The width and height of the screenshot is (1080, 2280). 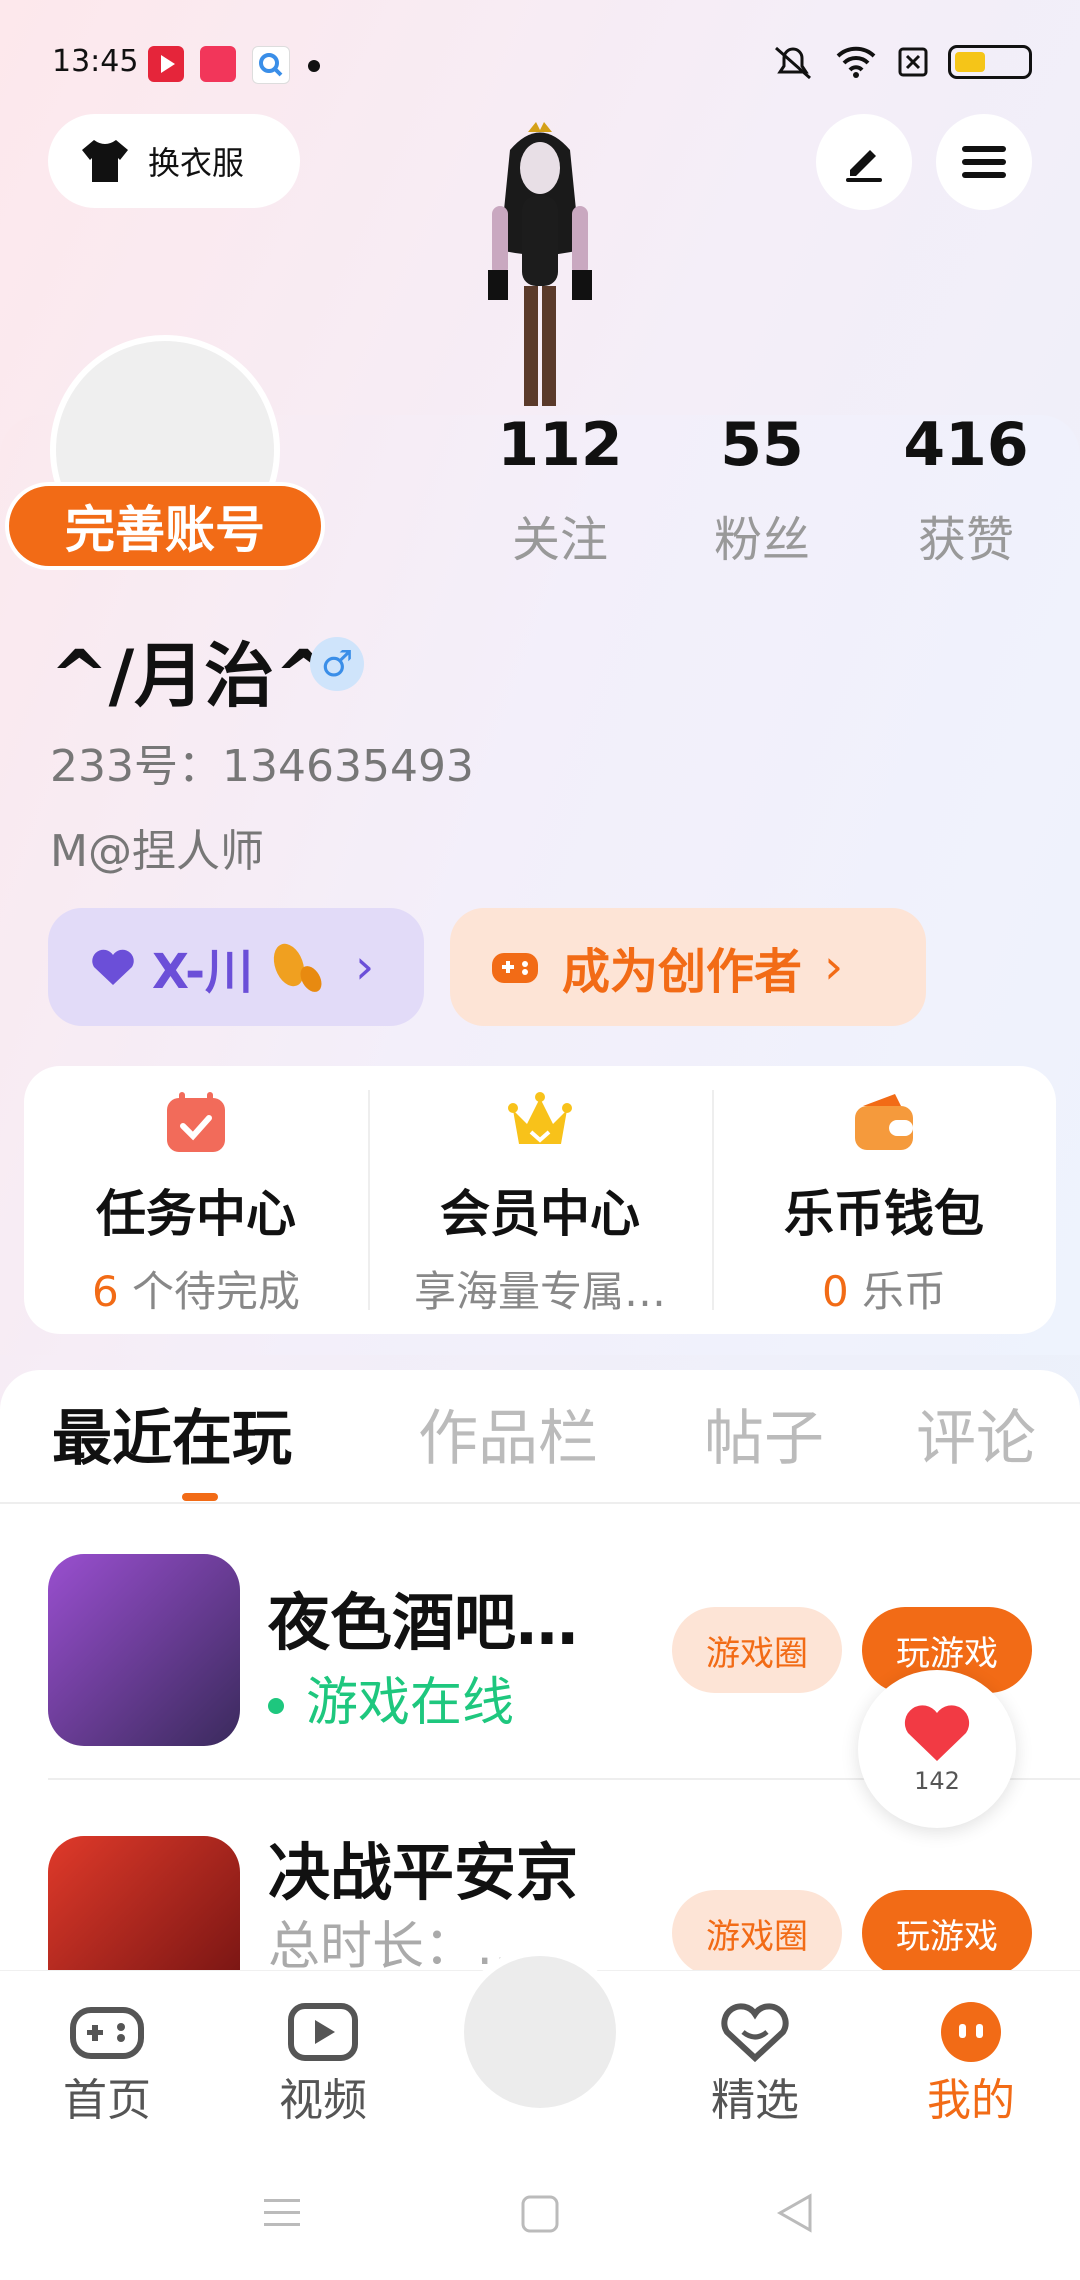 I want to click on status-indicators, so click(x=901, y=62).